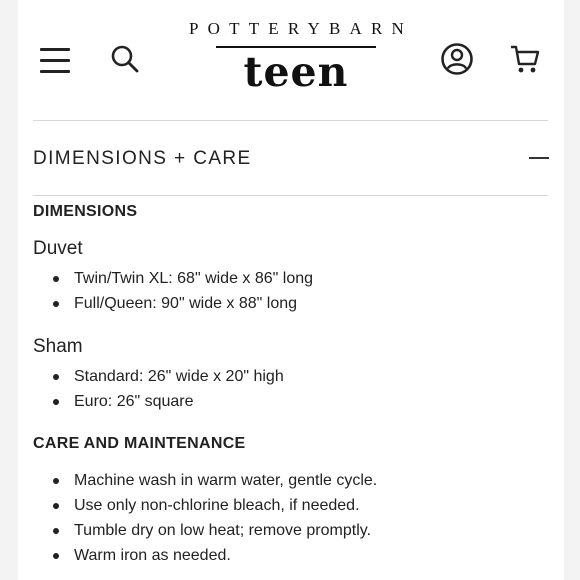 This screenshot has height=580, width=580. I want to click on account-icon, so click(457, 59).